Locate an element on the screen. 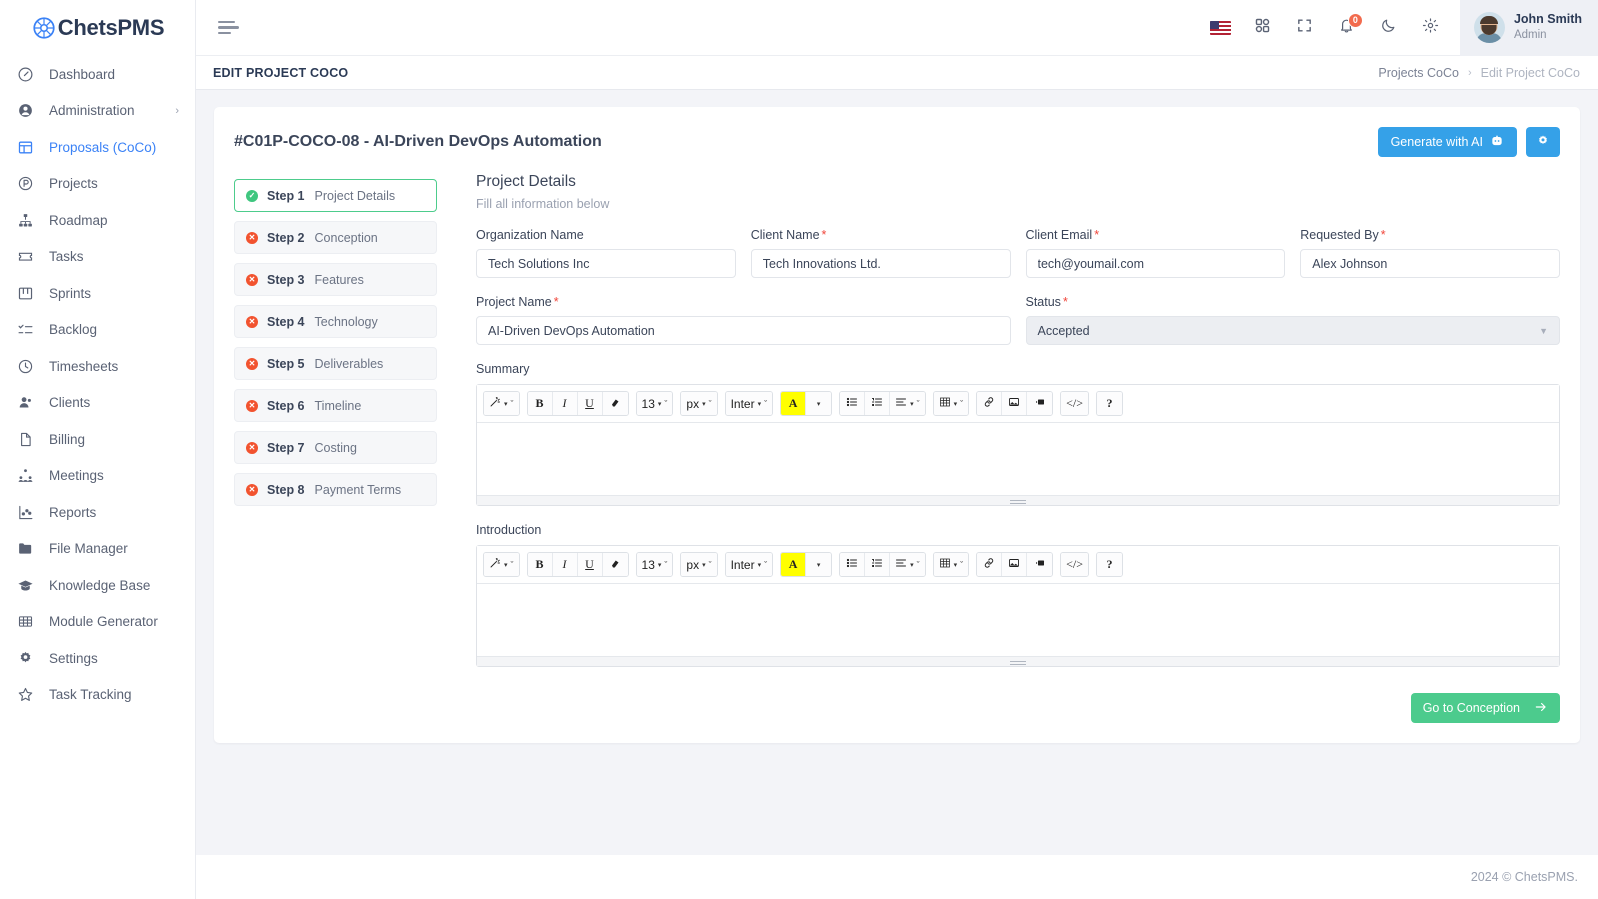 This screenshot has height=899, width=1598. step-item-6: ✕ Step 6 Timeline is located at coordinates (335, 405).